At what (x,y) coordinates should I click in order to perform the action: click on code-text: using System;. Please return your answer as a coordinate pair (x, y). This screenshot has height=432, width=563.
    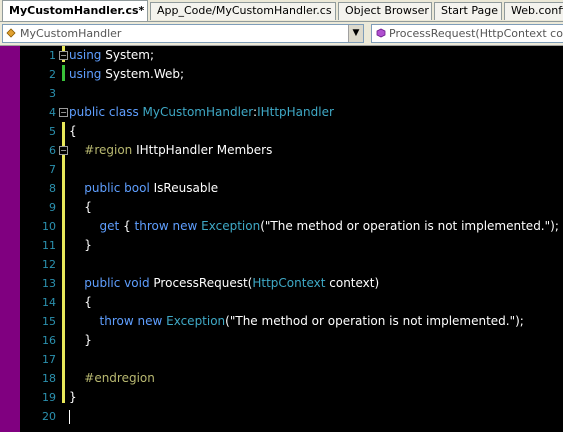
    Looking at the image, I should click on (111, 55).